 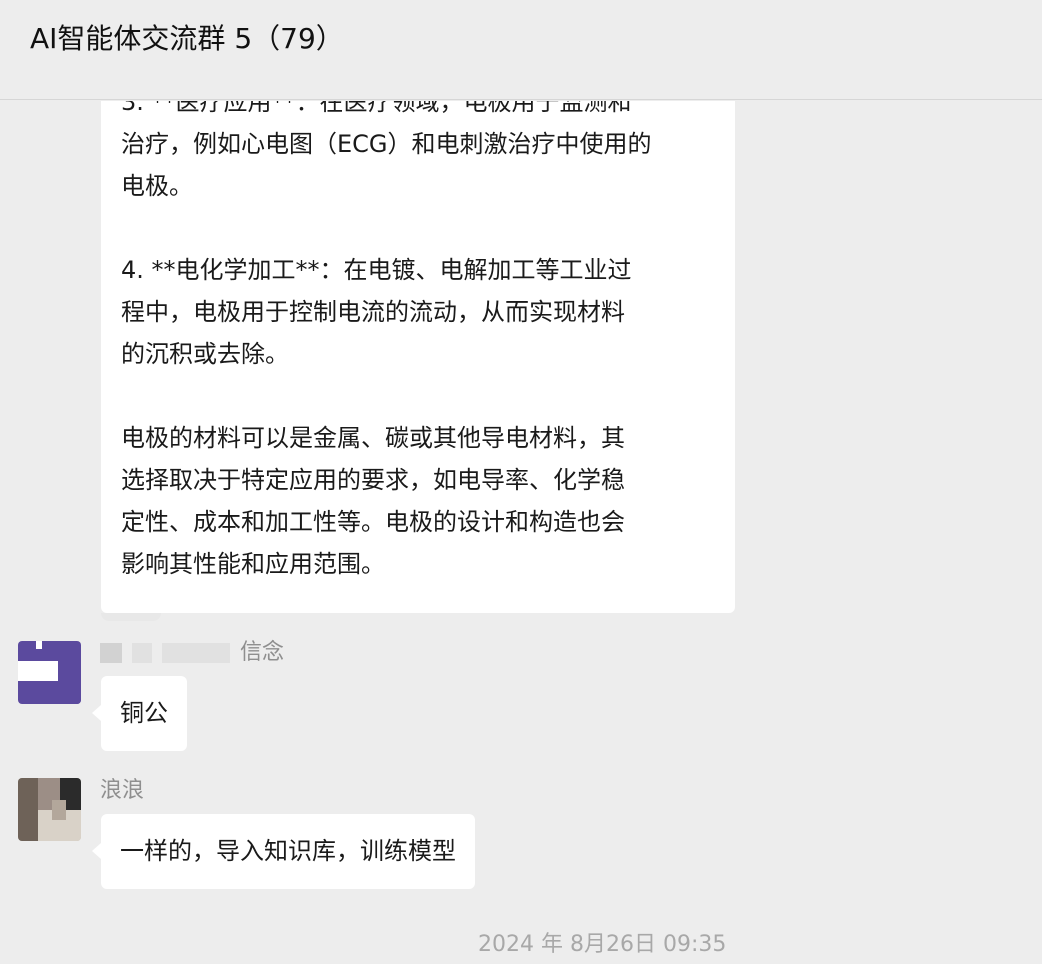 I want to click on message-bubble: 铜公, so click(x=144, y=713).